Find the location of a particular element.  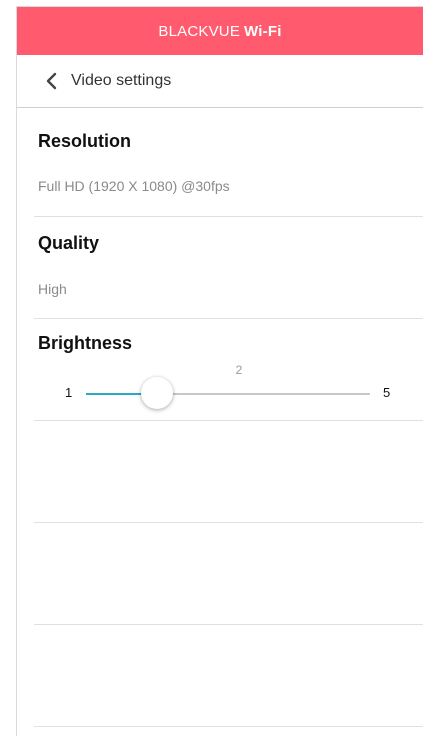

brightness-min-label: 1 is located at coordinates (69, 392).